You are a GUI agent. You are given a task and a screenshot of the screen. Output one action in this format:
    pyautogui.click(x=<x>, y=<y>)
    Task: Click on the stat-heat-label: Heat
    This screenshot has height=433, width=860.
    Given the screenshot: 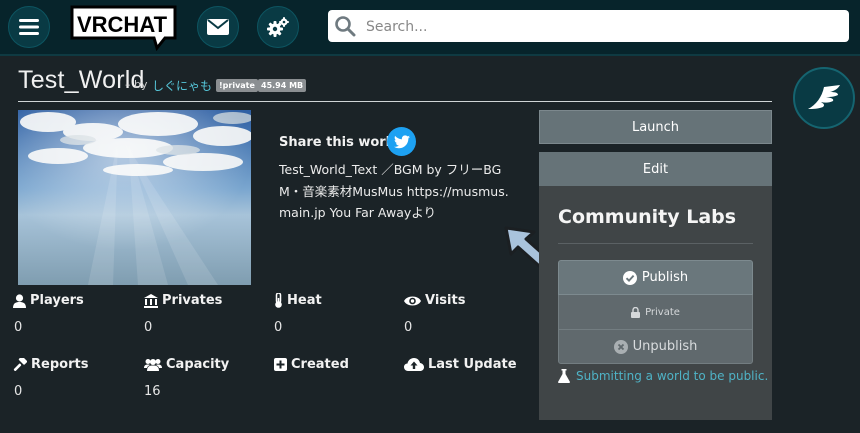 What is the action you would take?
    pyautogui.click(x=298, y=300)
    